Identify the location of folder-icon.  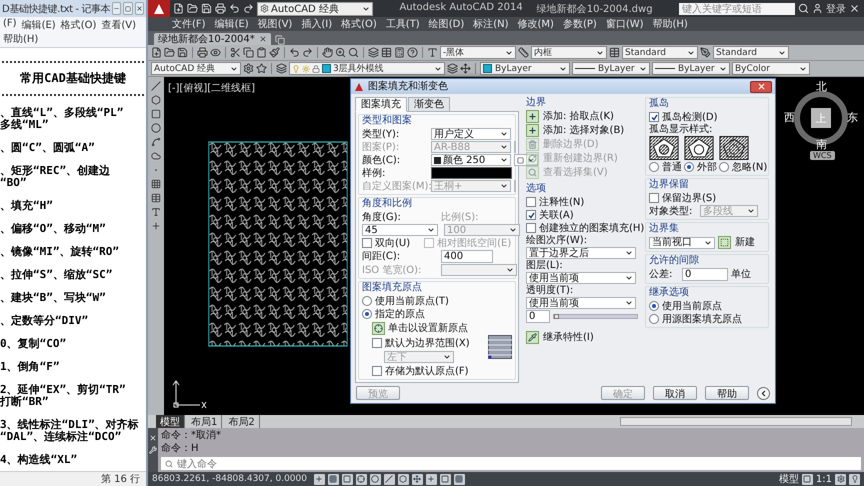
(169, 52).